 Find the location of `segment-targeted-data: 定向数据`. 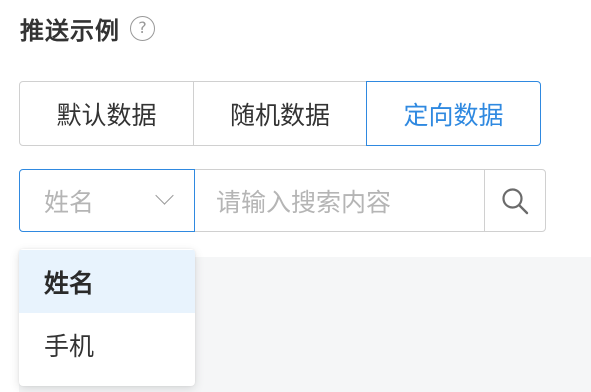

segment-targeted-data: 定向数据 is located at coordinates (453, 113).